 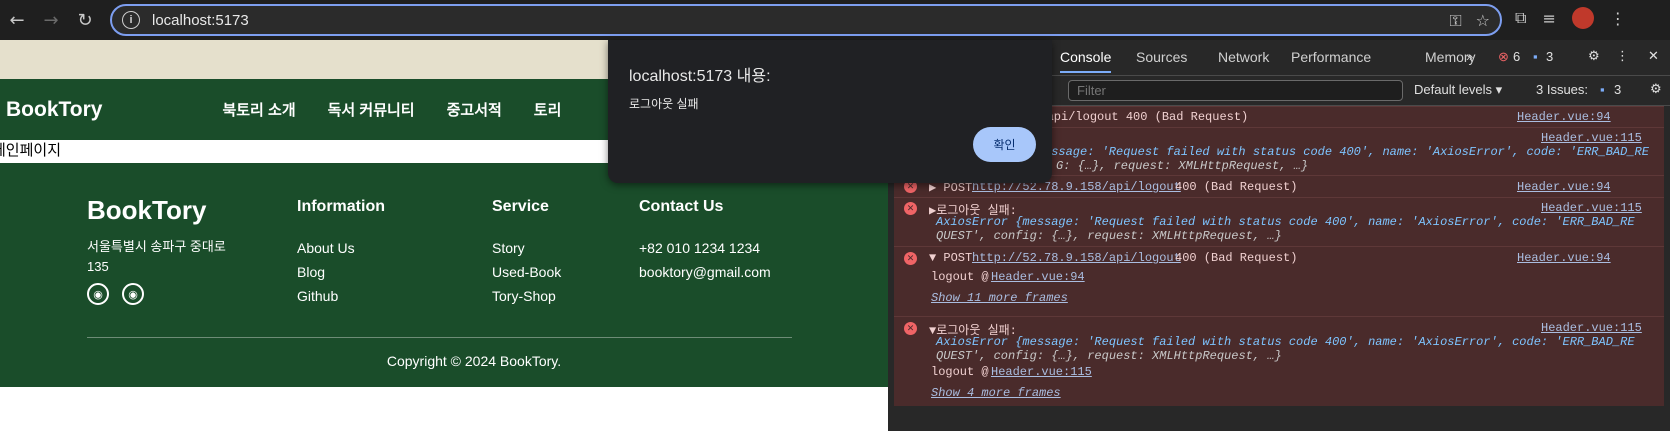 What do you see at coordinates (1617, 89) in the screenshot?
I see `issues-count: 3` at bounding box center [1617, 89].